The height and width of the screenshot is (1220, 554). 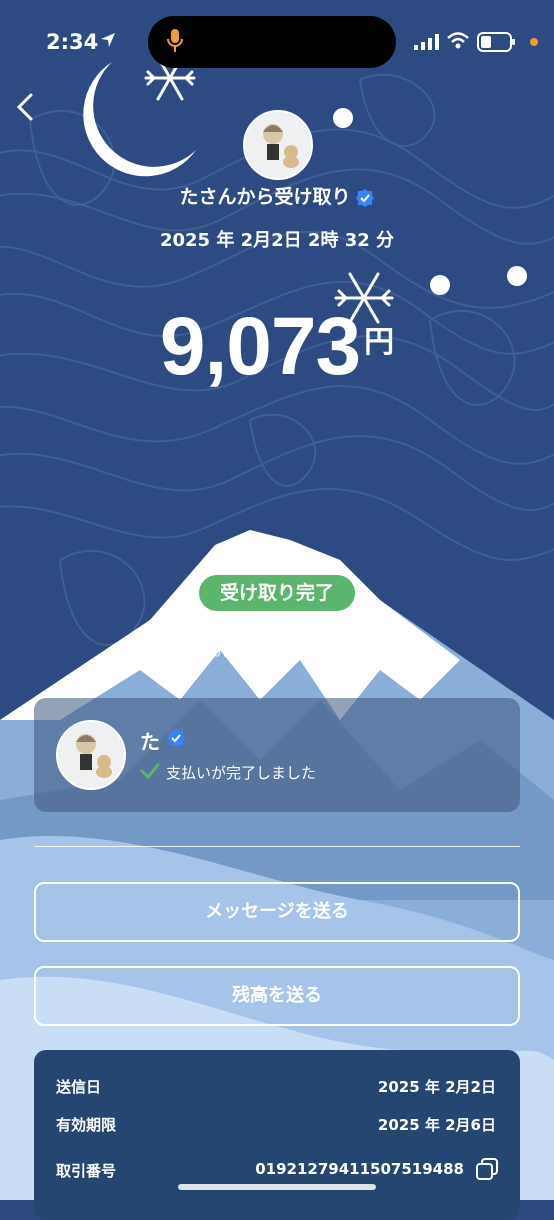 What do you see at coordinates (277, 996) in the screenshot?
I see `send-balance-button: 残高を送る` at bounding box center [277, 996].